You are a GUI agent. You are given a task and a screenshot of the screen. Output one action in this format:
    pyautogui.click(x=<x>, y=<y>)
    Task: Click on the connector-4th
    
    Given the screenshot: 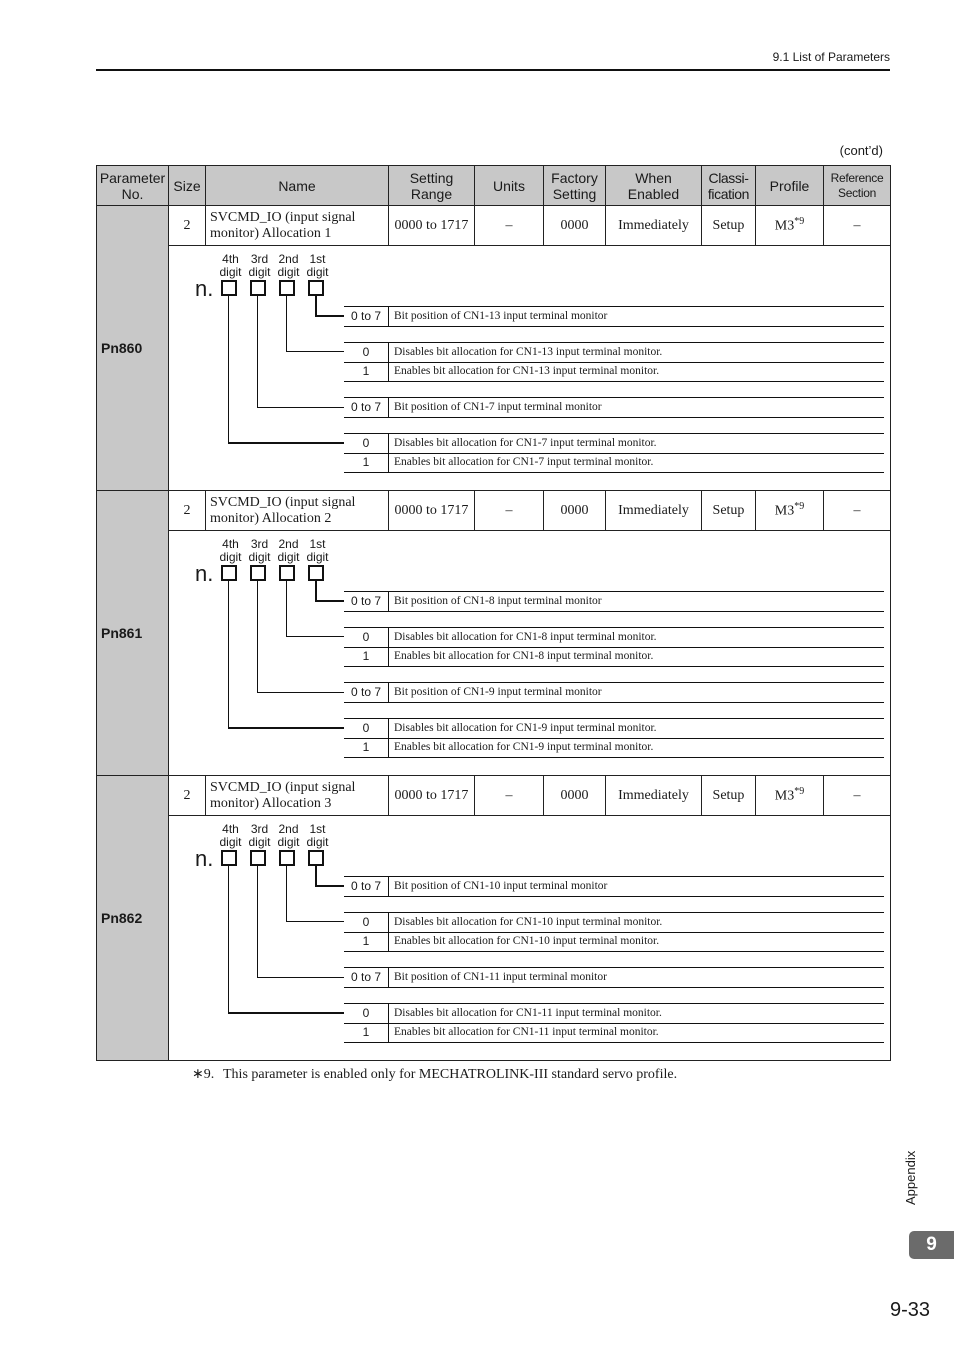 What is the action you would take?
    pyautogui.click(x=228, y=369)
    